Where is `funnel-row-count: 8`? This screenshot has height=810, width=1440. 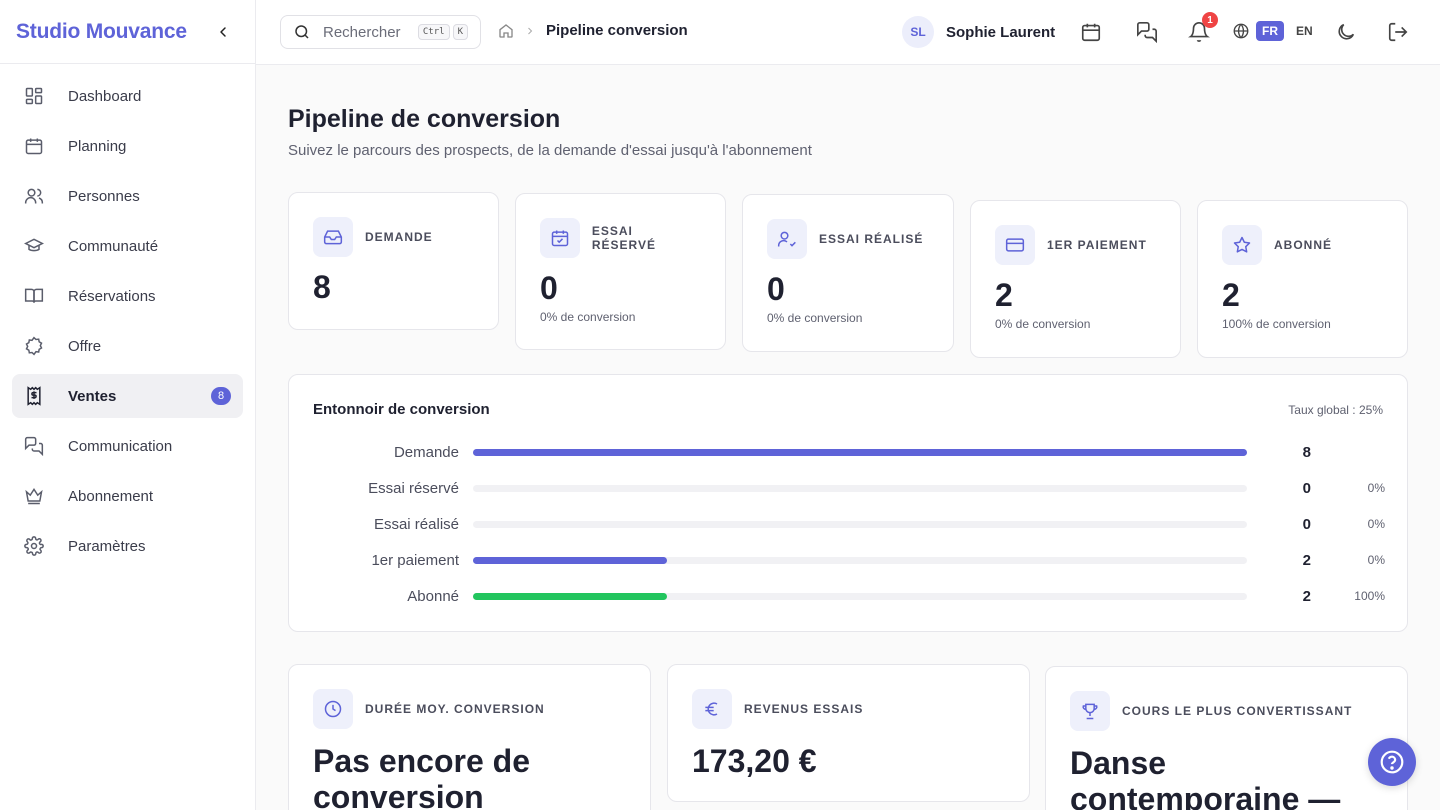 funnel-row-count: 8 is located at coordinates (1306, 452).